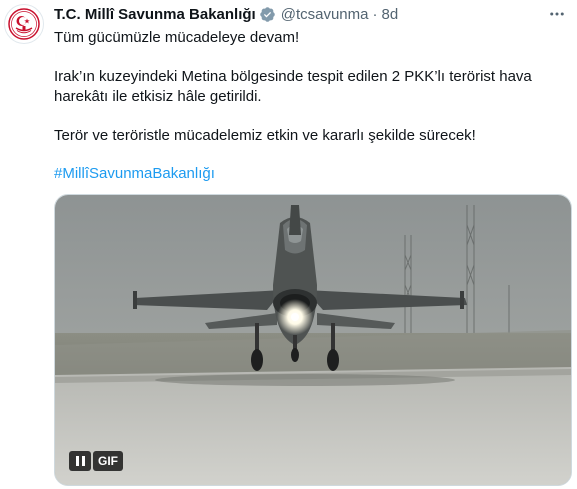 The width and height of the screenshot is (577, 489). What do you see at coordinates (557, 14) in the screenshot?
I see `more-options-icon` at bounding box center [557, 14].